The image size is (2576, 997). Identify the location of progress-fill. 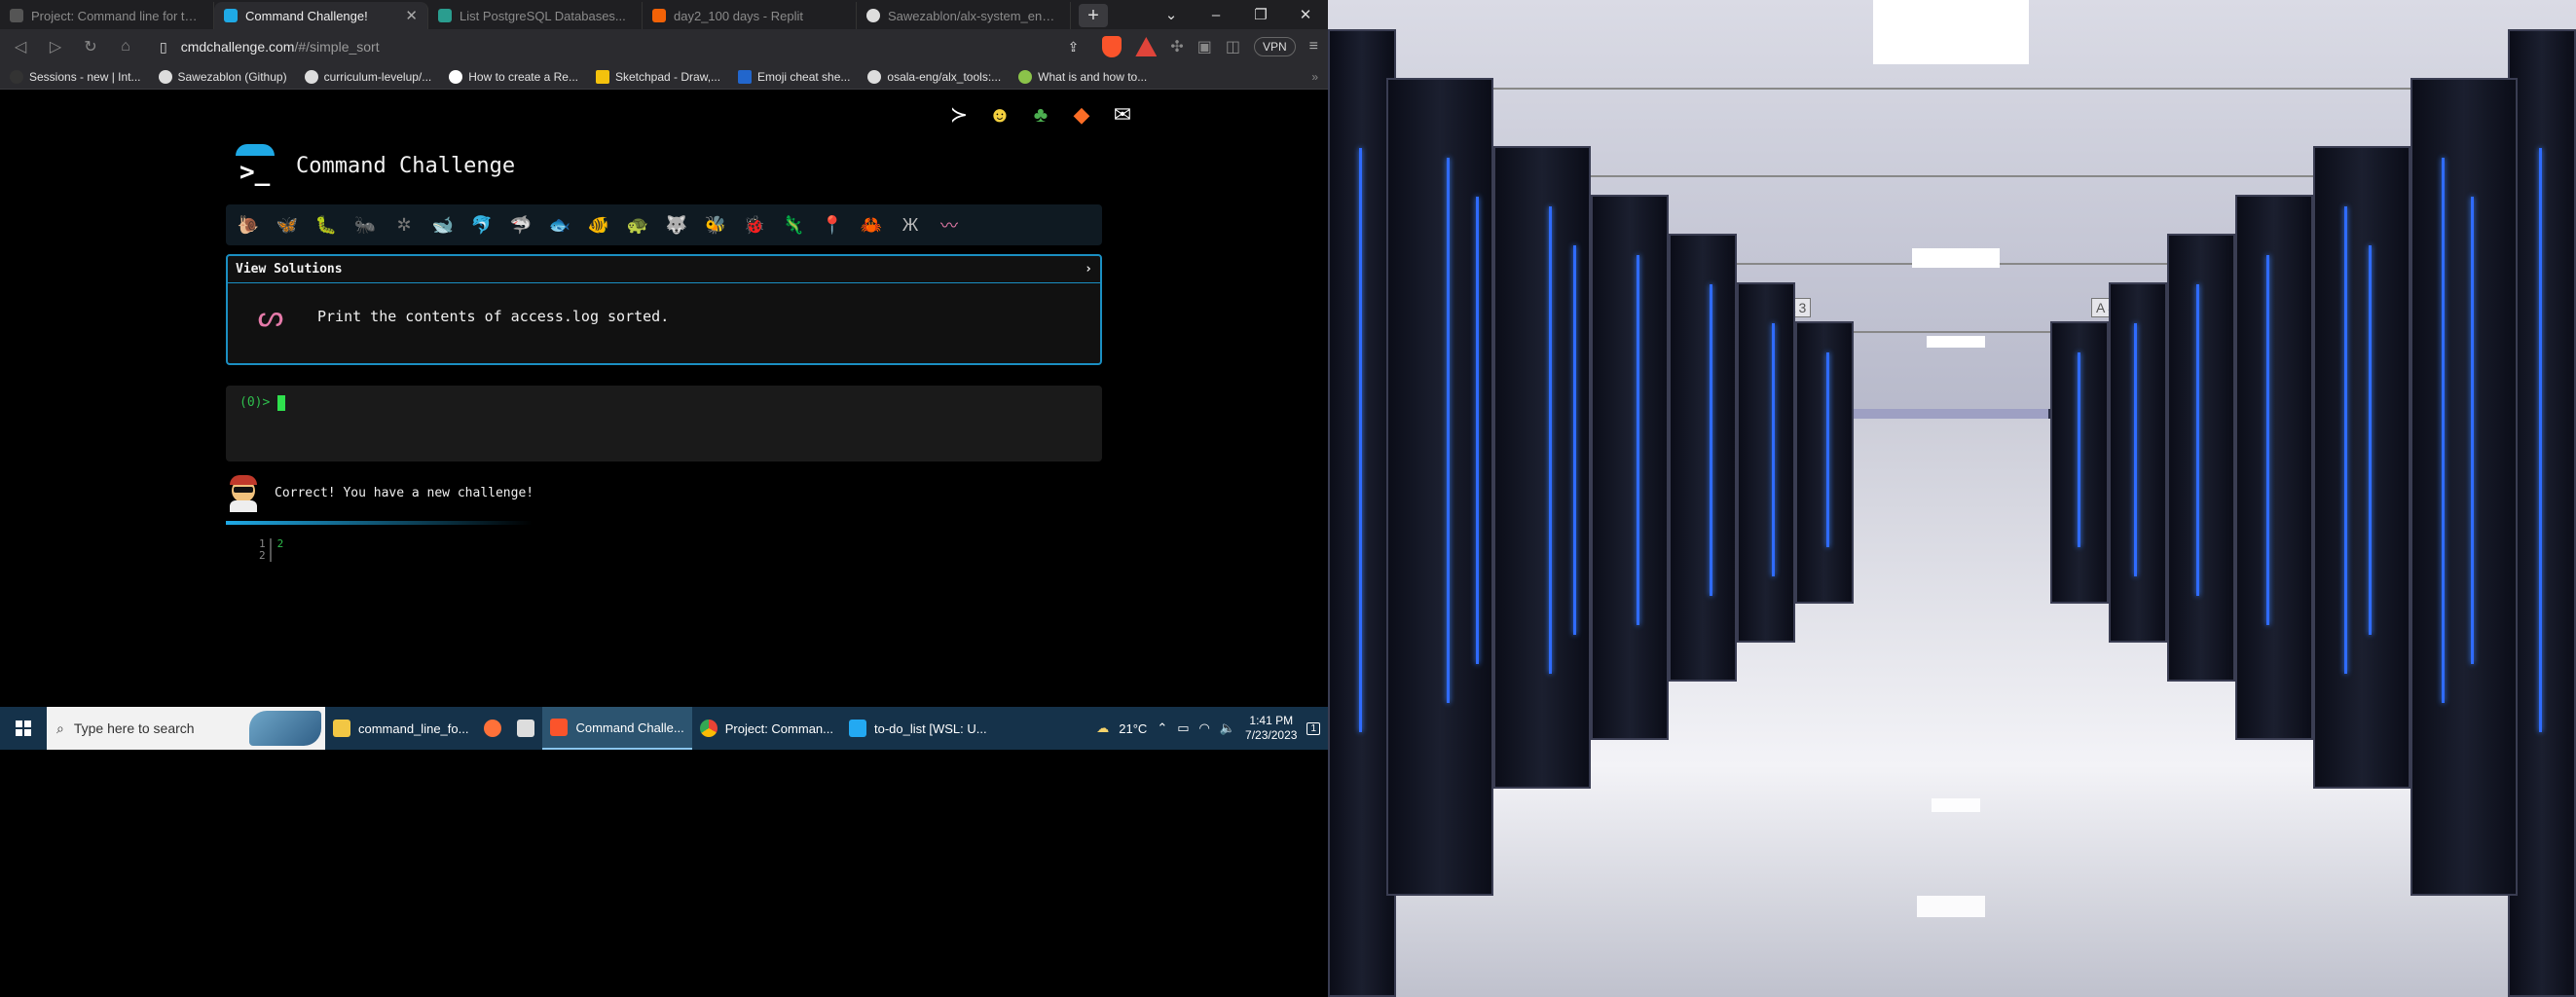
(379, 523).